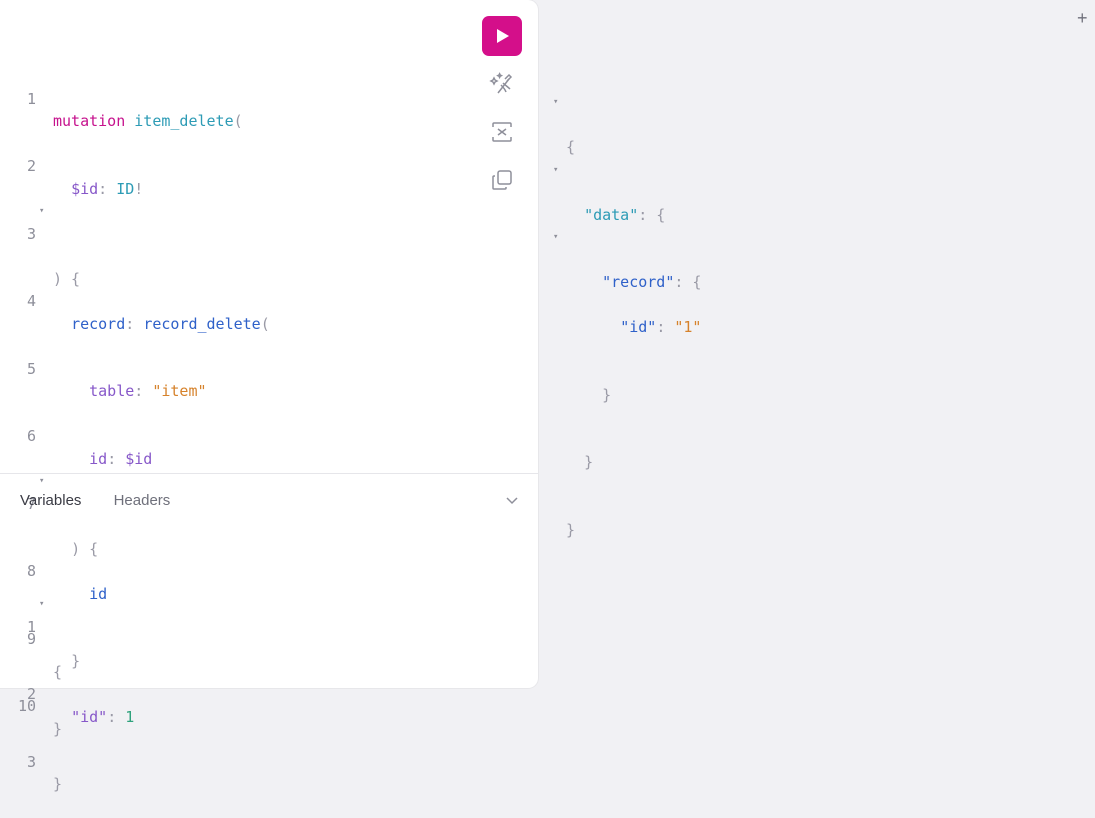  What do you see at coordinates (98, 593) in the screenshot?
I see `selection-field: id` at bounding box center [98, 593].